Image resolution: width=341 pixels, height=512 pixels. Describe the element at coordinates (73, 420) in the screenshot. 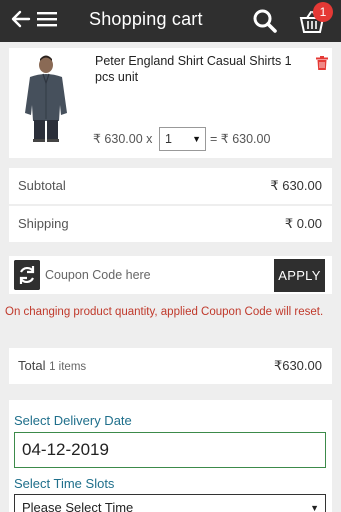

I see `delivery-date-label: Select Delivery Date` at that location.